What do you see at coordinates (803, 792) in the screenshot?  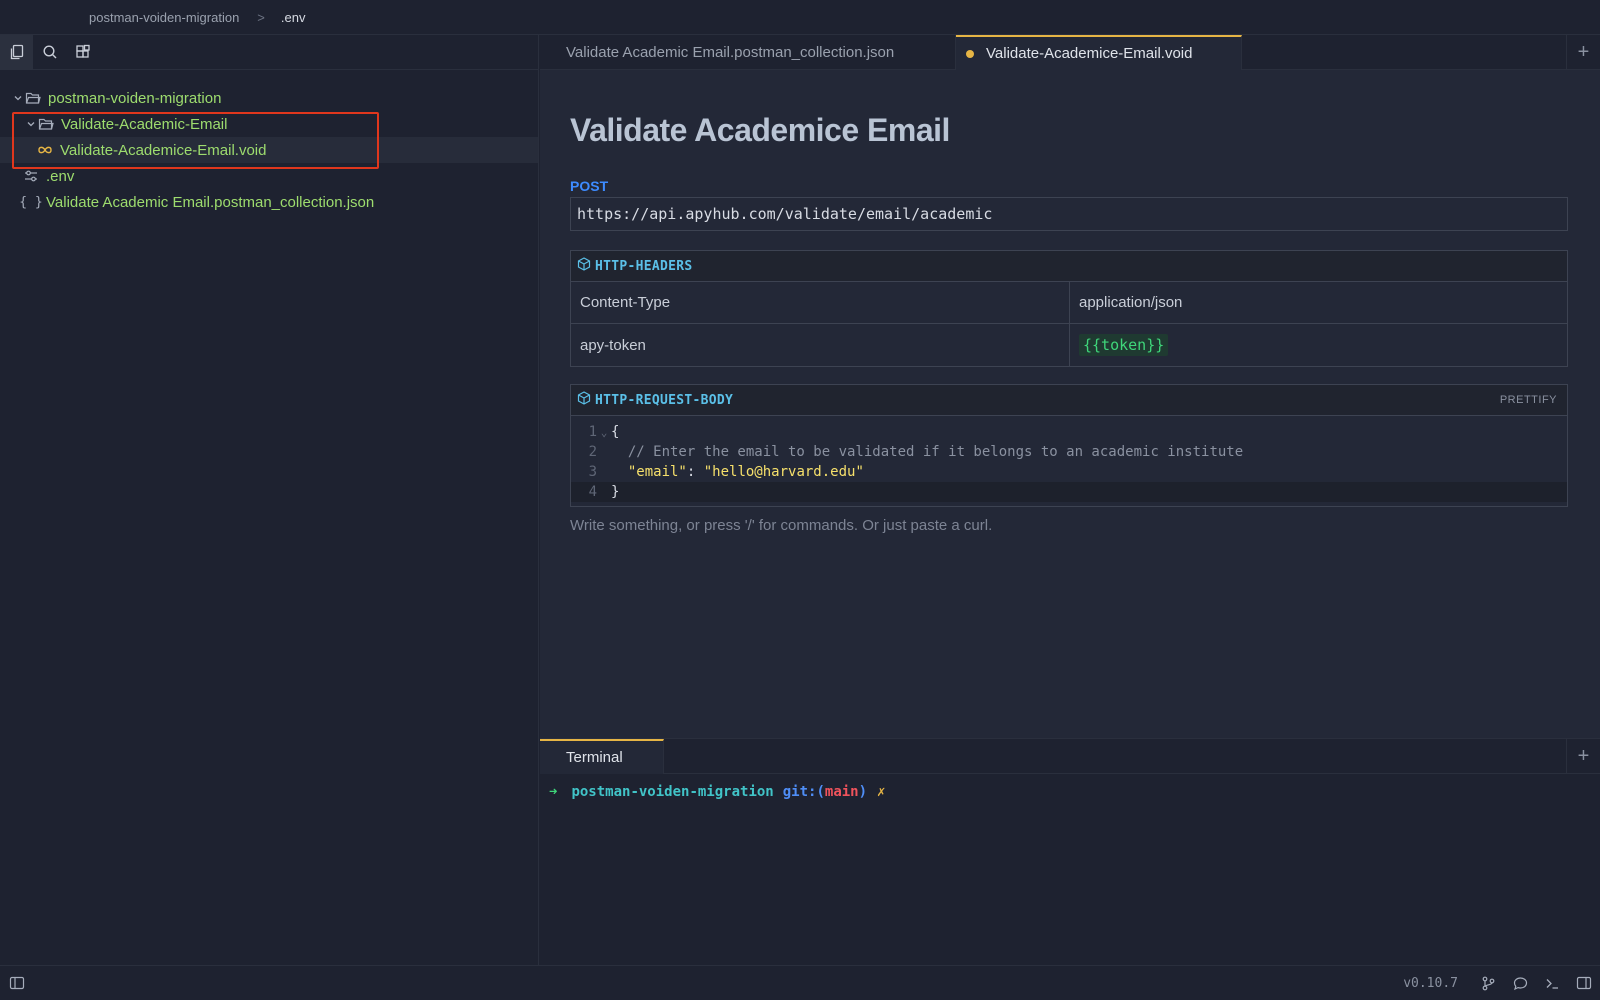 I see `prompt-git: git:(` at bounding box center [803, 792].